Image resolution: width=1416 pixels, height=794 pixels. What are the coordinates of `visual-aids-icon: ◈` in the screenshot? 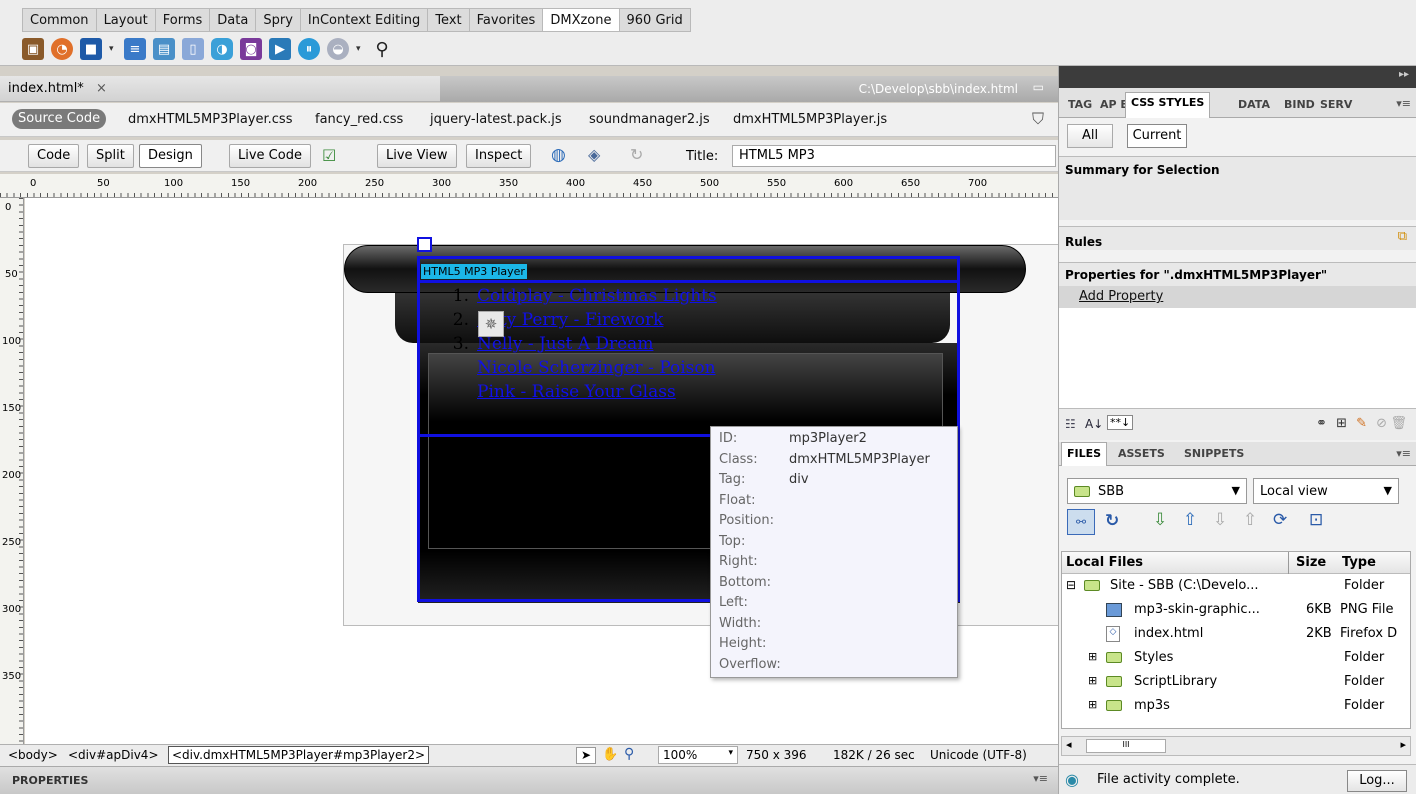 It's located at (594, 154).